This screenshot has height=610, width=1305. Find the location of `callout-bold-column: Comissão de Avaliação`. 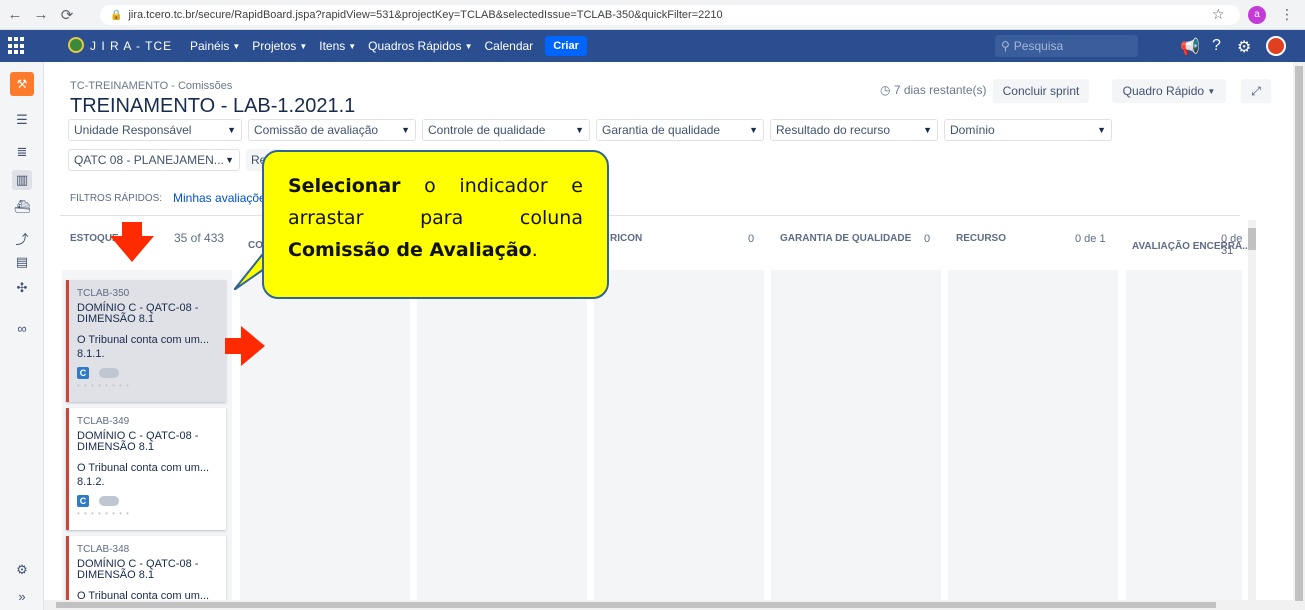

callout-bold-column: Comissão de Avaliação is located at coordinates (410, 250).